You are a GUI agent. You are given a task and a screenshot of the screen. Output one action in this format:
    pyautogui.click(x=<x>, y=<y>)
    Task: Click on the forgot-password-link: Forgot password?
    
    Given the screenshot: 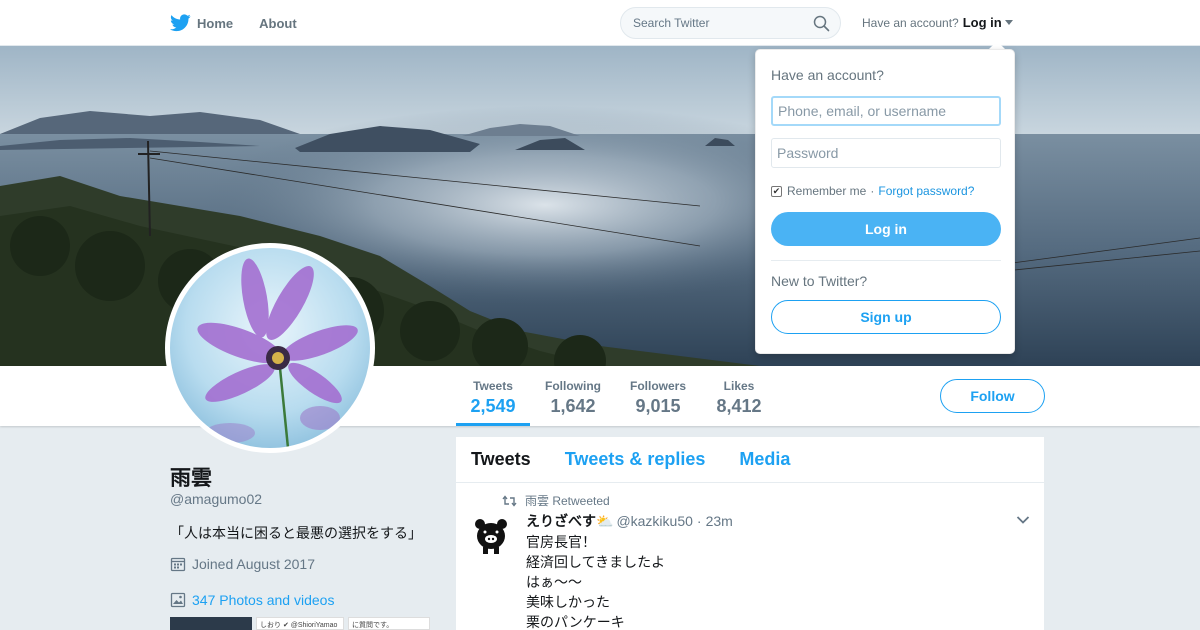 What is the action you would take?
    pyautogui.click(x=926, y=191)
    